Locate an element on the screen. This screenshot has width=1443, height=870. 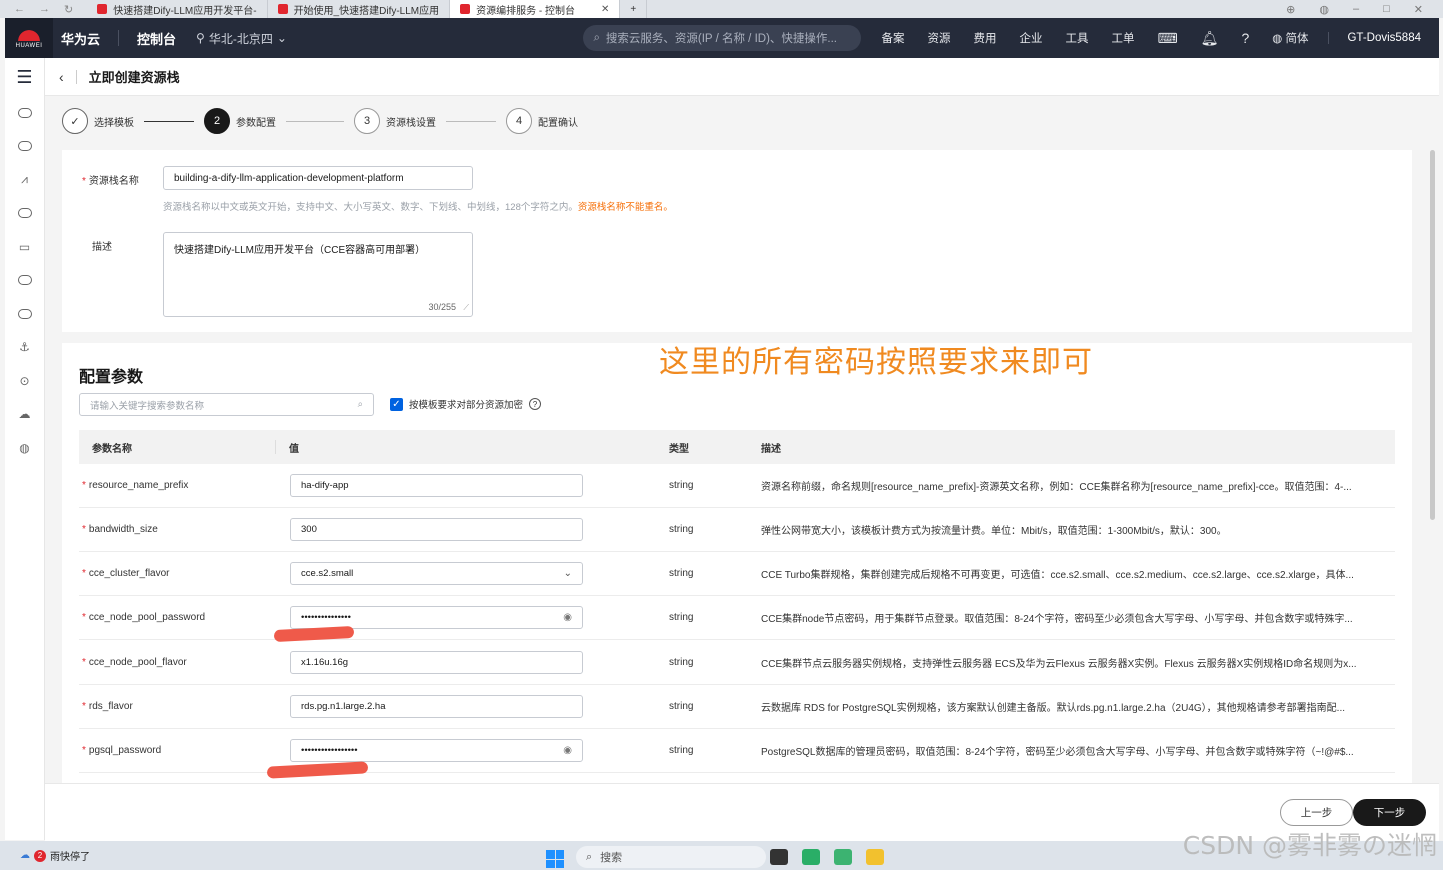
resize-handle-icon: ⟋ is located at coordinates (466, 308).